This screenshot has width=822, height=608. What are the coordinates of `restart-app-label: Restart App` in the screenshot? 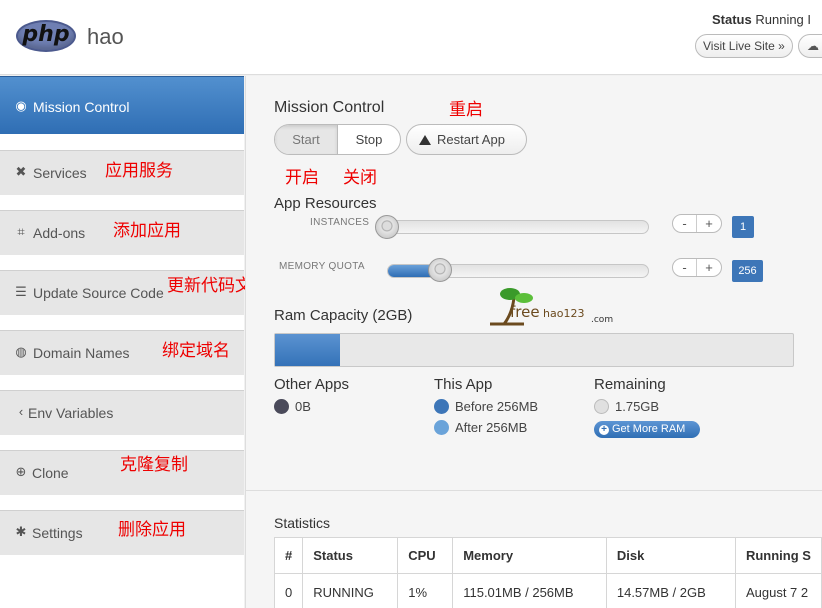 It's located at (471, 139).